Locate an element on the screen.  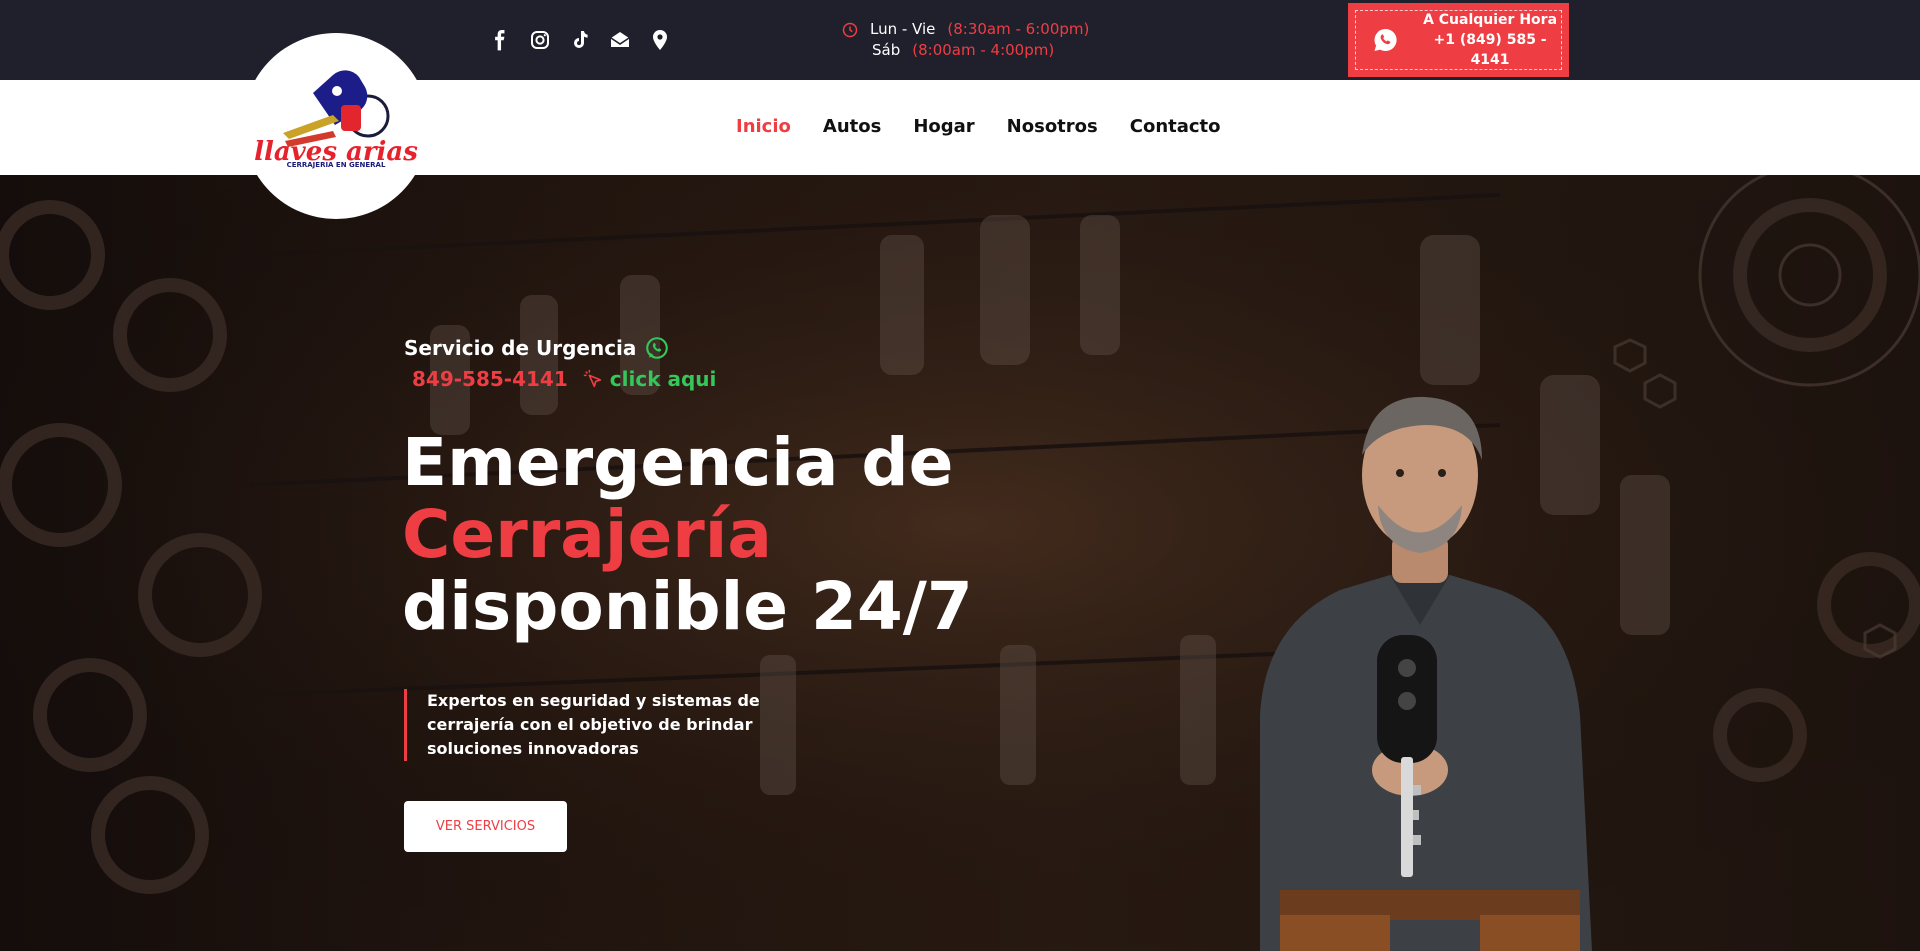
urgent-label: Servicio de Urgencia is located at coordinates (520, 348).